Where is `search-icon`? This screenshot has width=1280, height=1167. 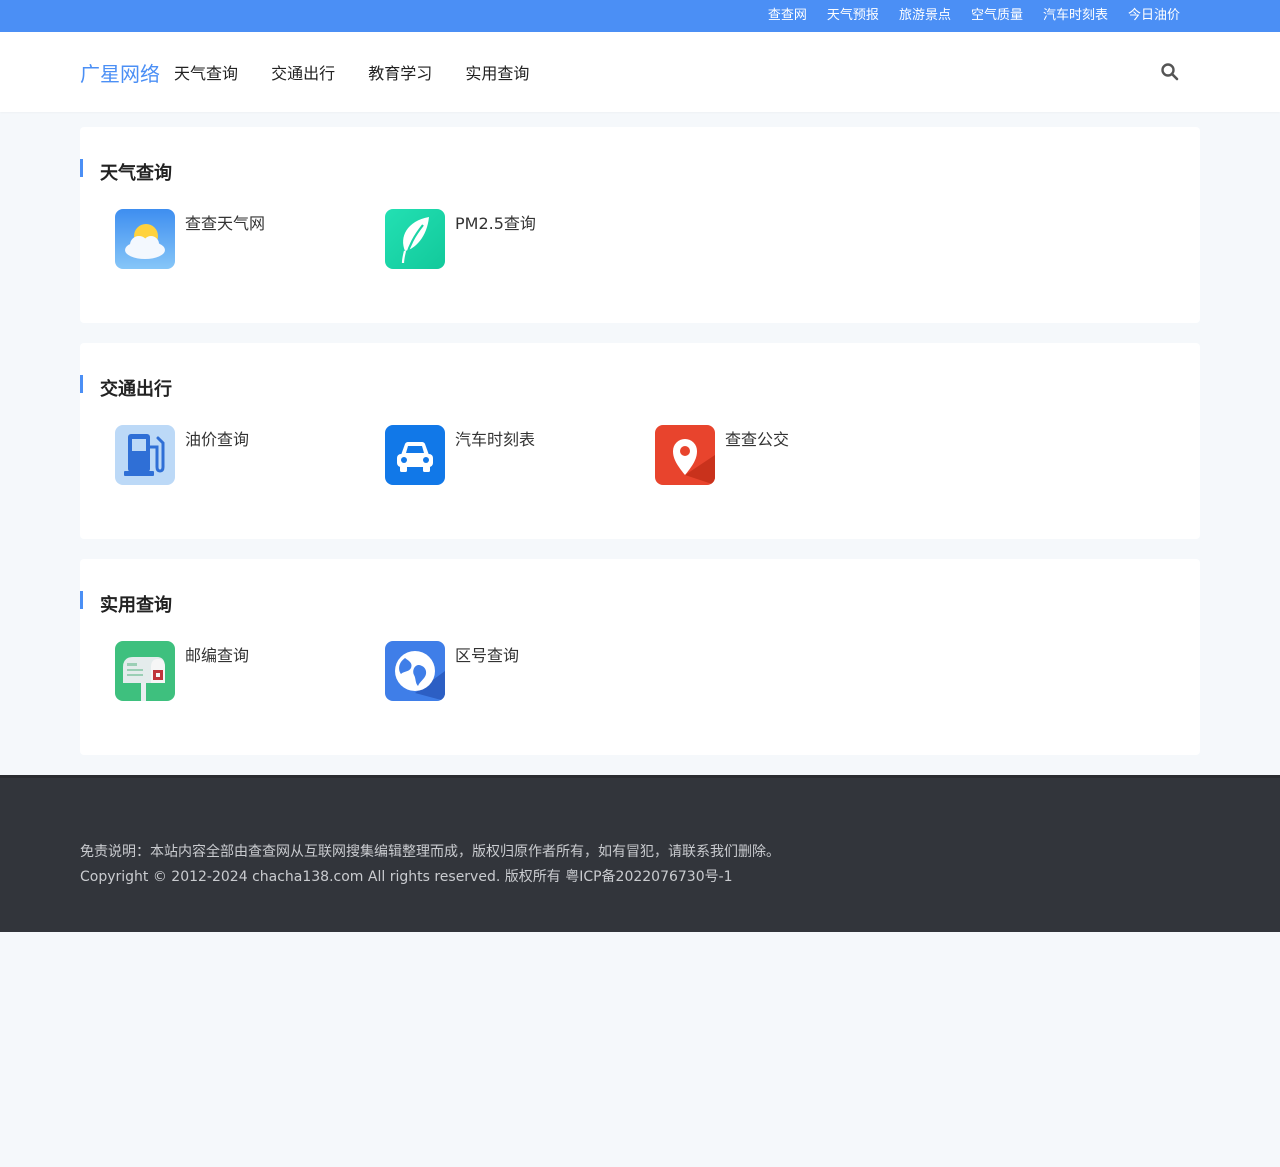 search-icon is located at coordinates (1170, 72).